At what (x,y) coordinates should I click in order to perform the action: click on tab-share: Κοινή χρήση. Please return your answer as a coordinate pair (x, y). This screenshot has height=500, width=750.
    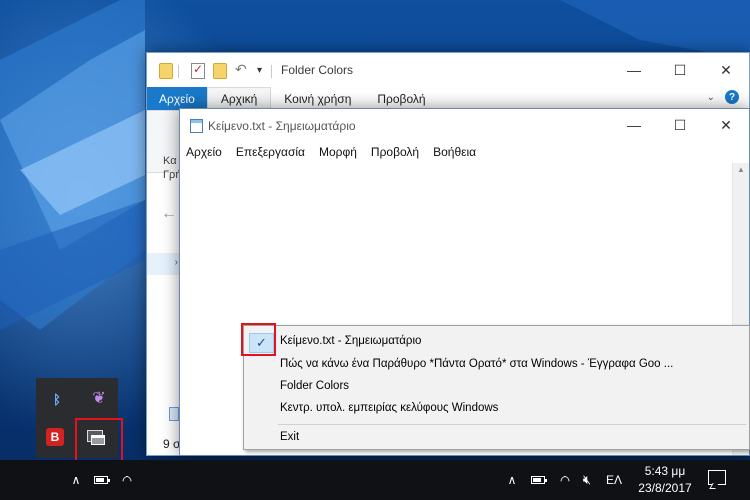
    Looking at the image, I should click on (317, 98).